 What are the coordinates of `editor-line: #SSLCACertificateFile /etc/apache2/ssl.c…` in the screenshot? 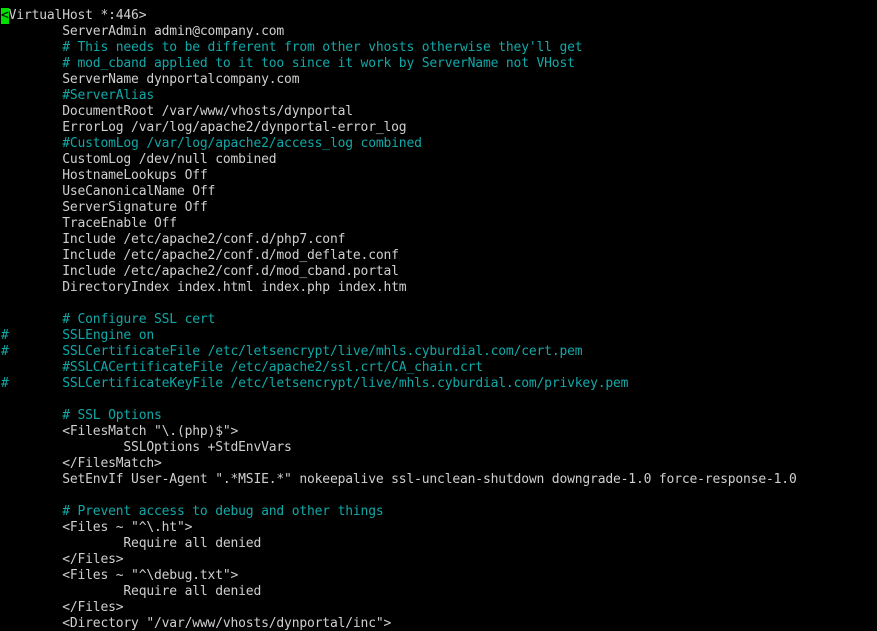 It's located at (438, 368).